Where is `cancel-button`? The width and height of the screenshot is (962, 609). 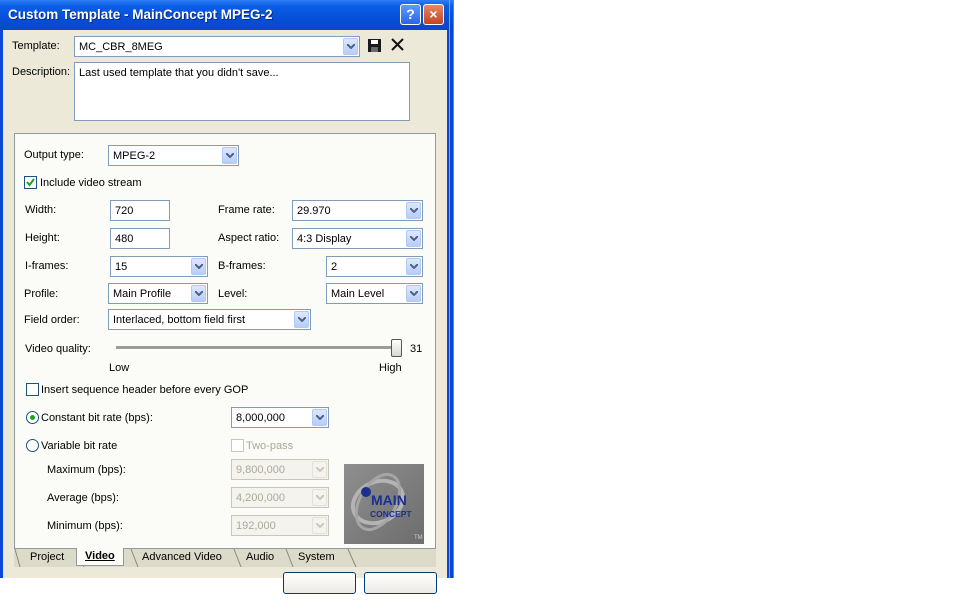 cancel-button is located at coordinates (400, 583).